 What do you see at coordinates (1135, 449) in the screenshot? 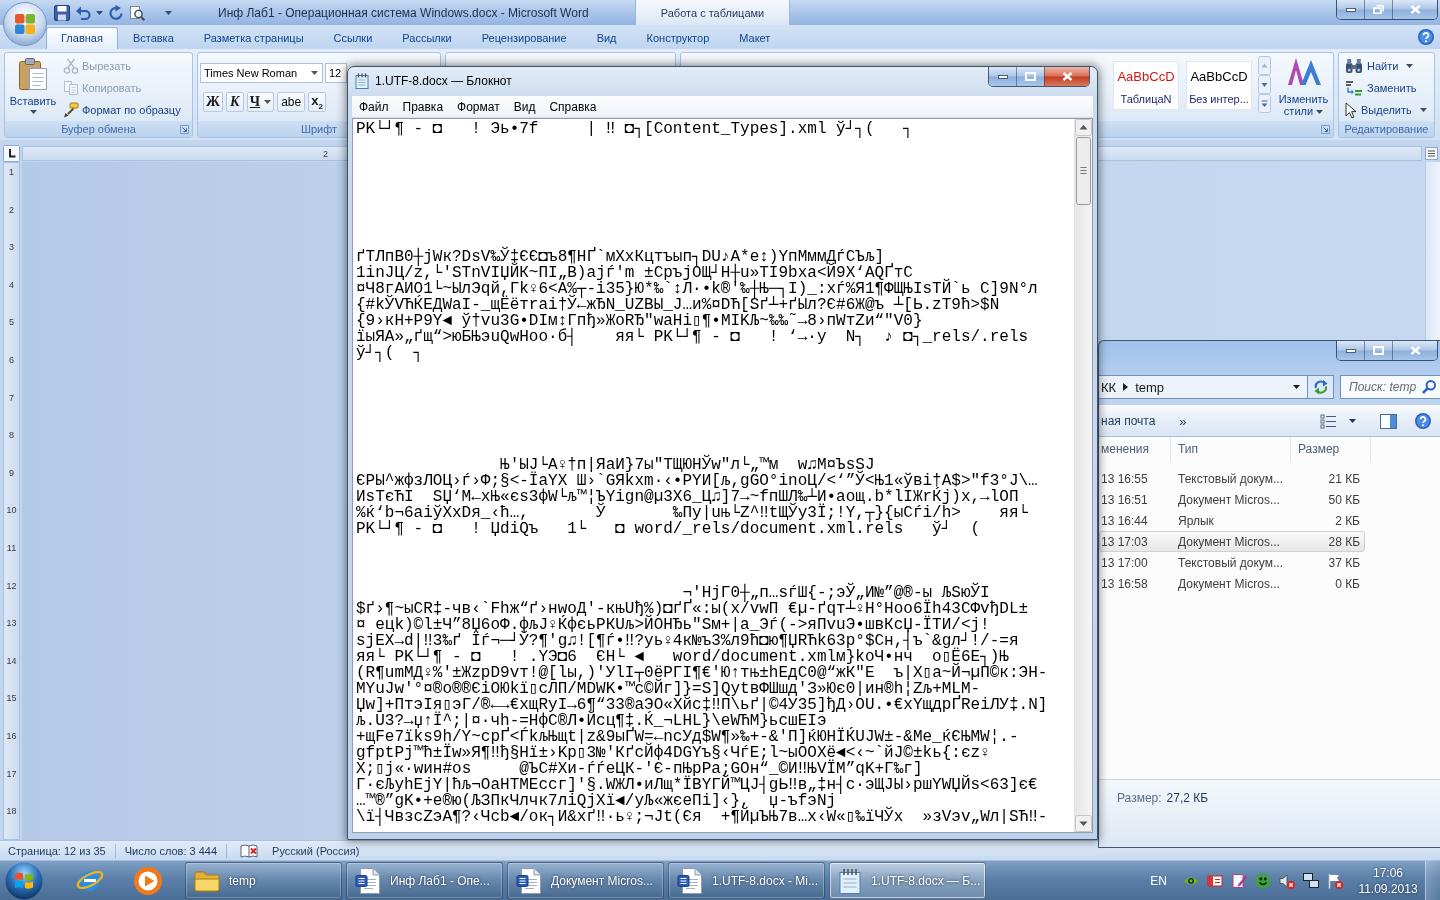
I see `column-header: менения` at bounding box center [1135, 449].